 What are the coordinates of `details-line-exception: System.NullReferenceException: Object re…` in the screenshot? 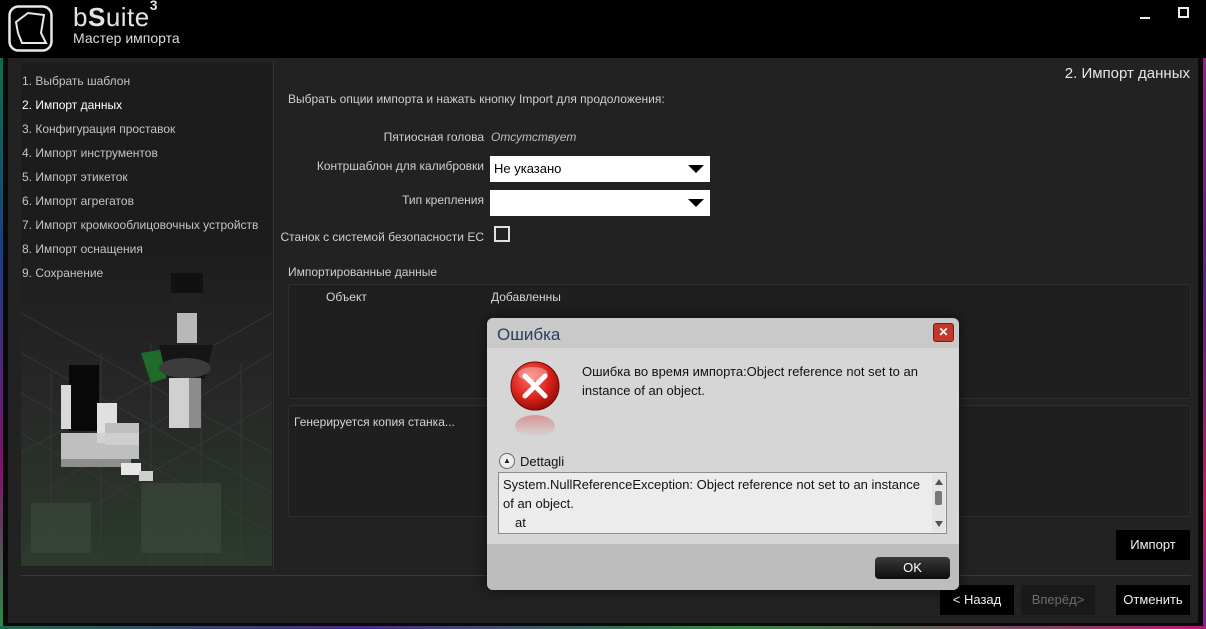 It's located at (711, 494).